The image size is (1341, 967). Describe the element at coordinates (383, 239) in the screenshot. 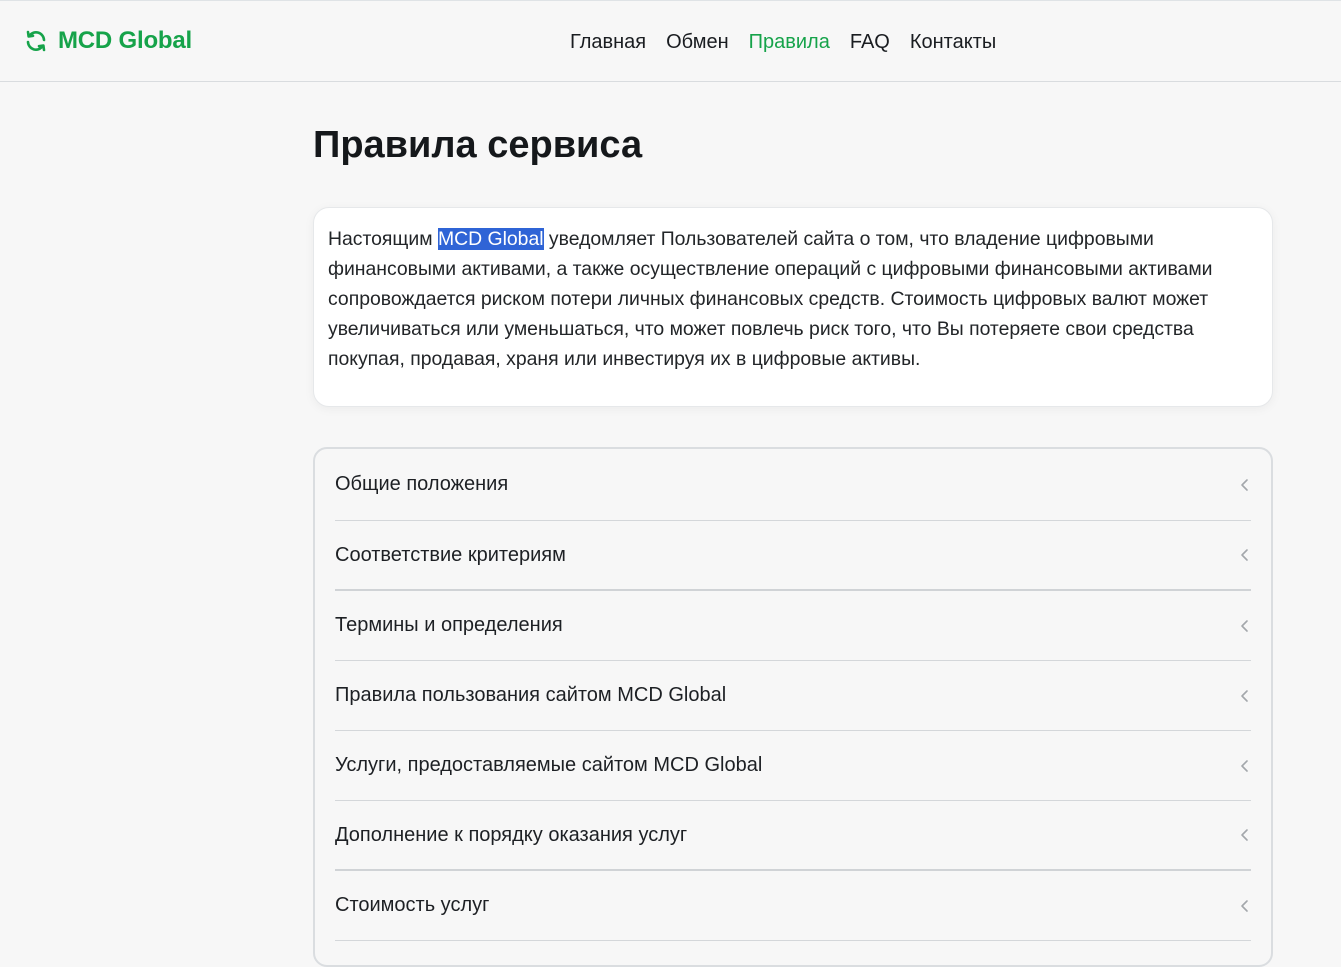

I see `notice-text-start: Настоящим` at that location.